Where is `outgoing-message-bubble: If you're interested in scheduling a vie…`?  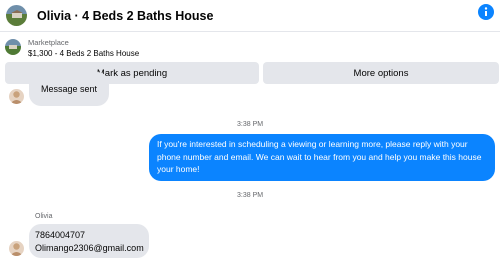 outgoing-message-bubble: If you're interested in scheduling a vie… is located at coordinates (322, 157).